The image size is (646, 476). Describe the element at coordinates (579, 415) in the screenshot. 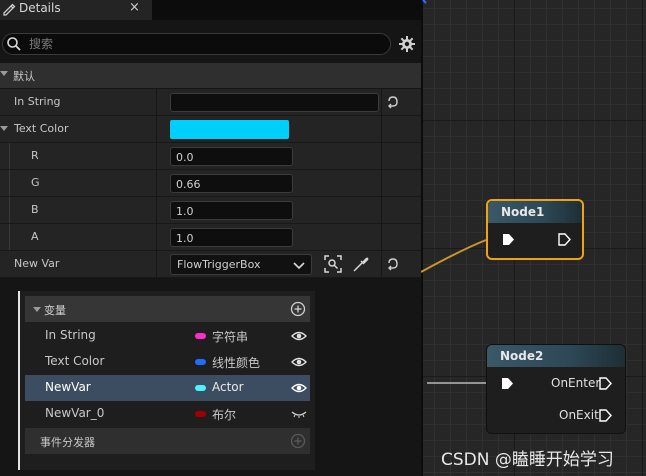

I see `pin-label-on-exit: OnExit` at that location.